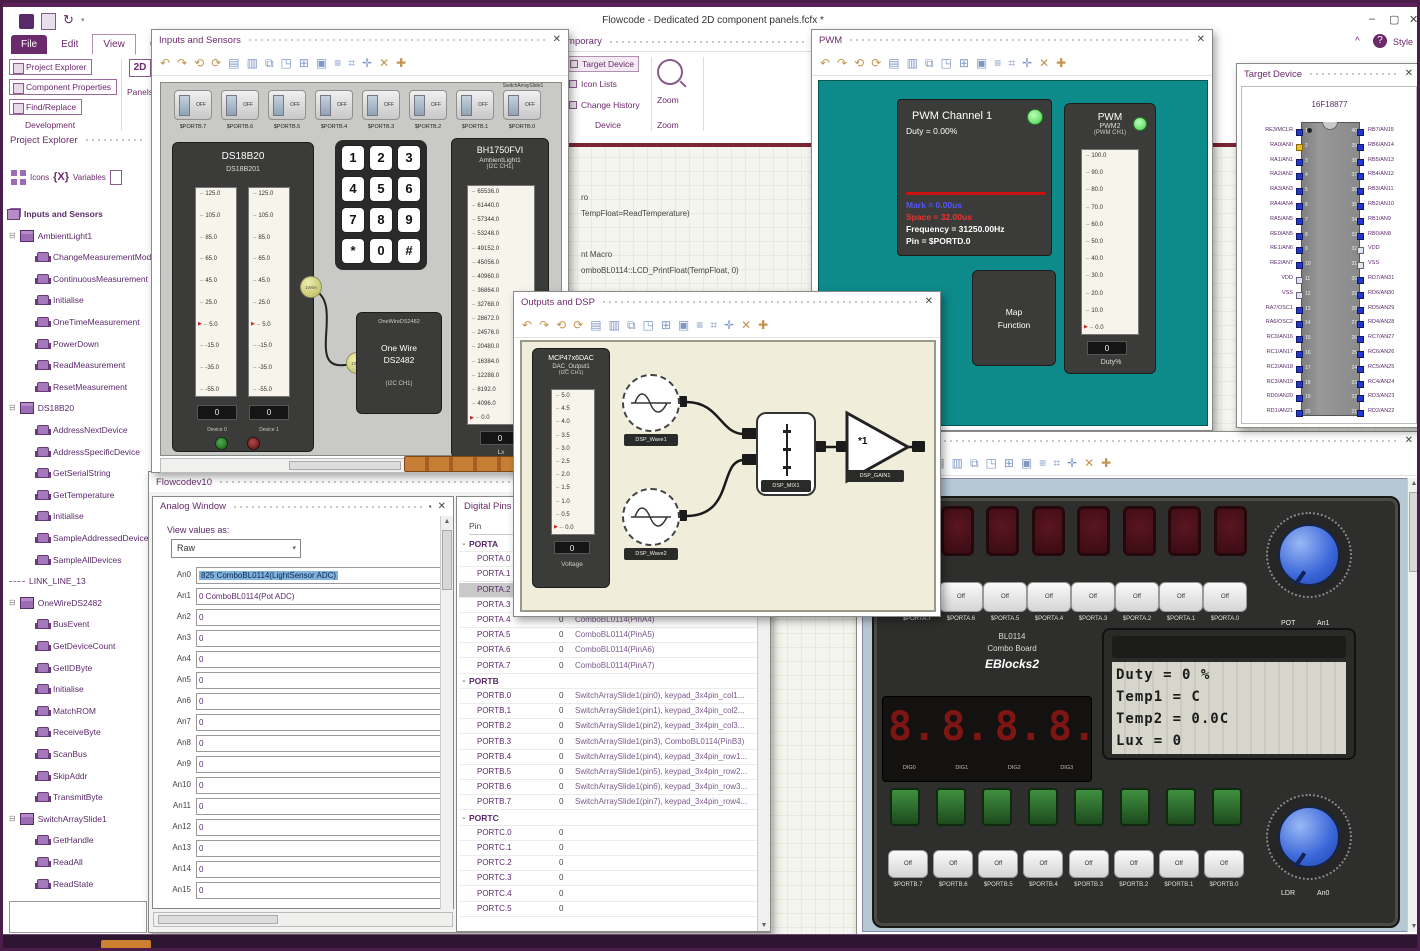 Image resolution: width=1420 pixels, height=951 pixels. I want to click on dsp-wave1-component, so click(651, 403).